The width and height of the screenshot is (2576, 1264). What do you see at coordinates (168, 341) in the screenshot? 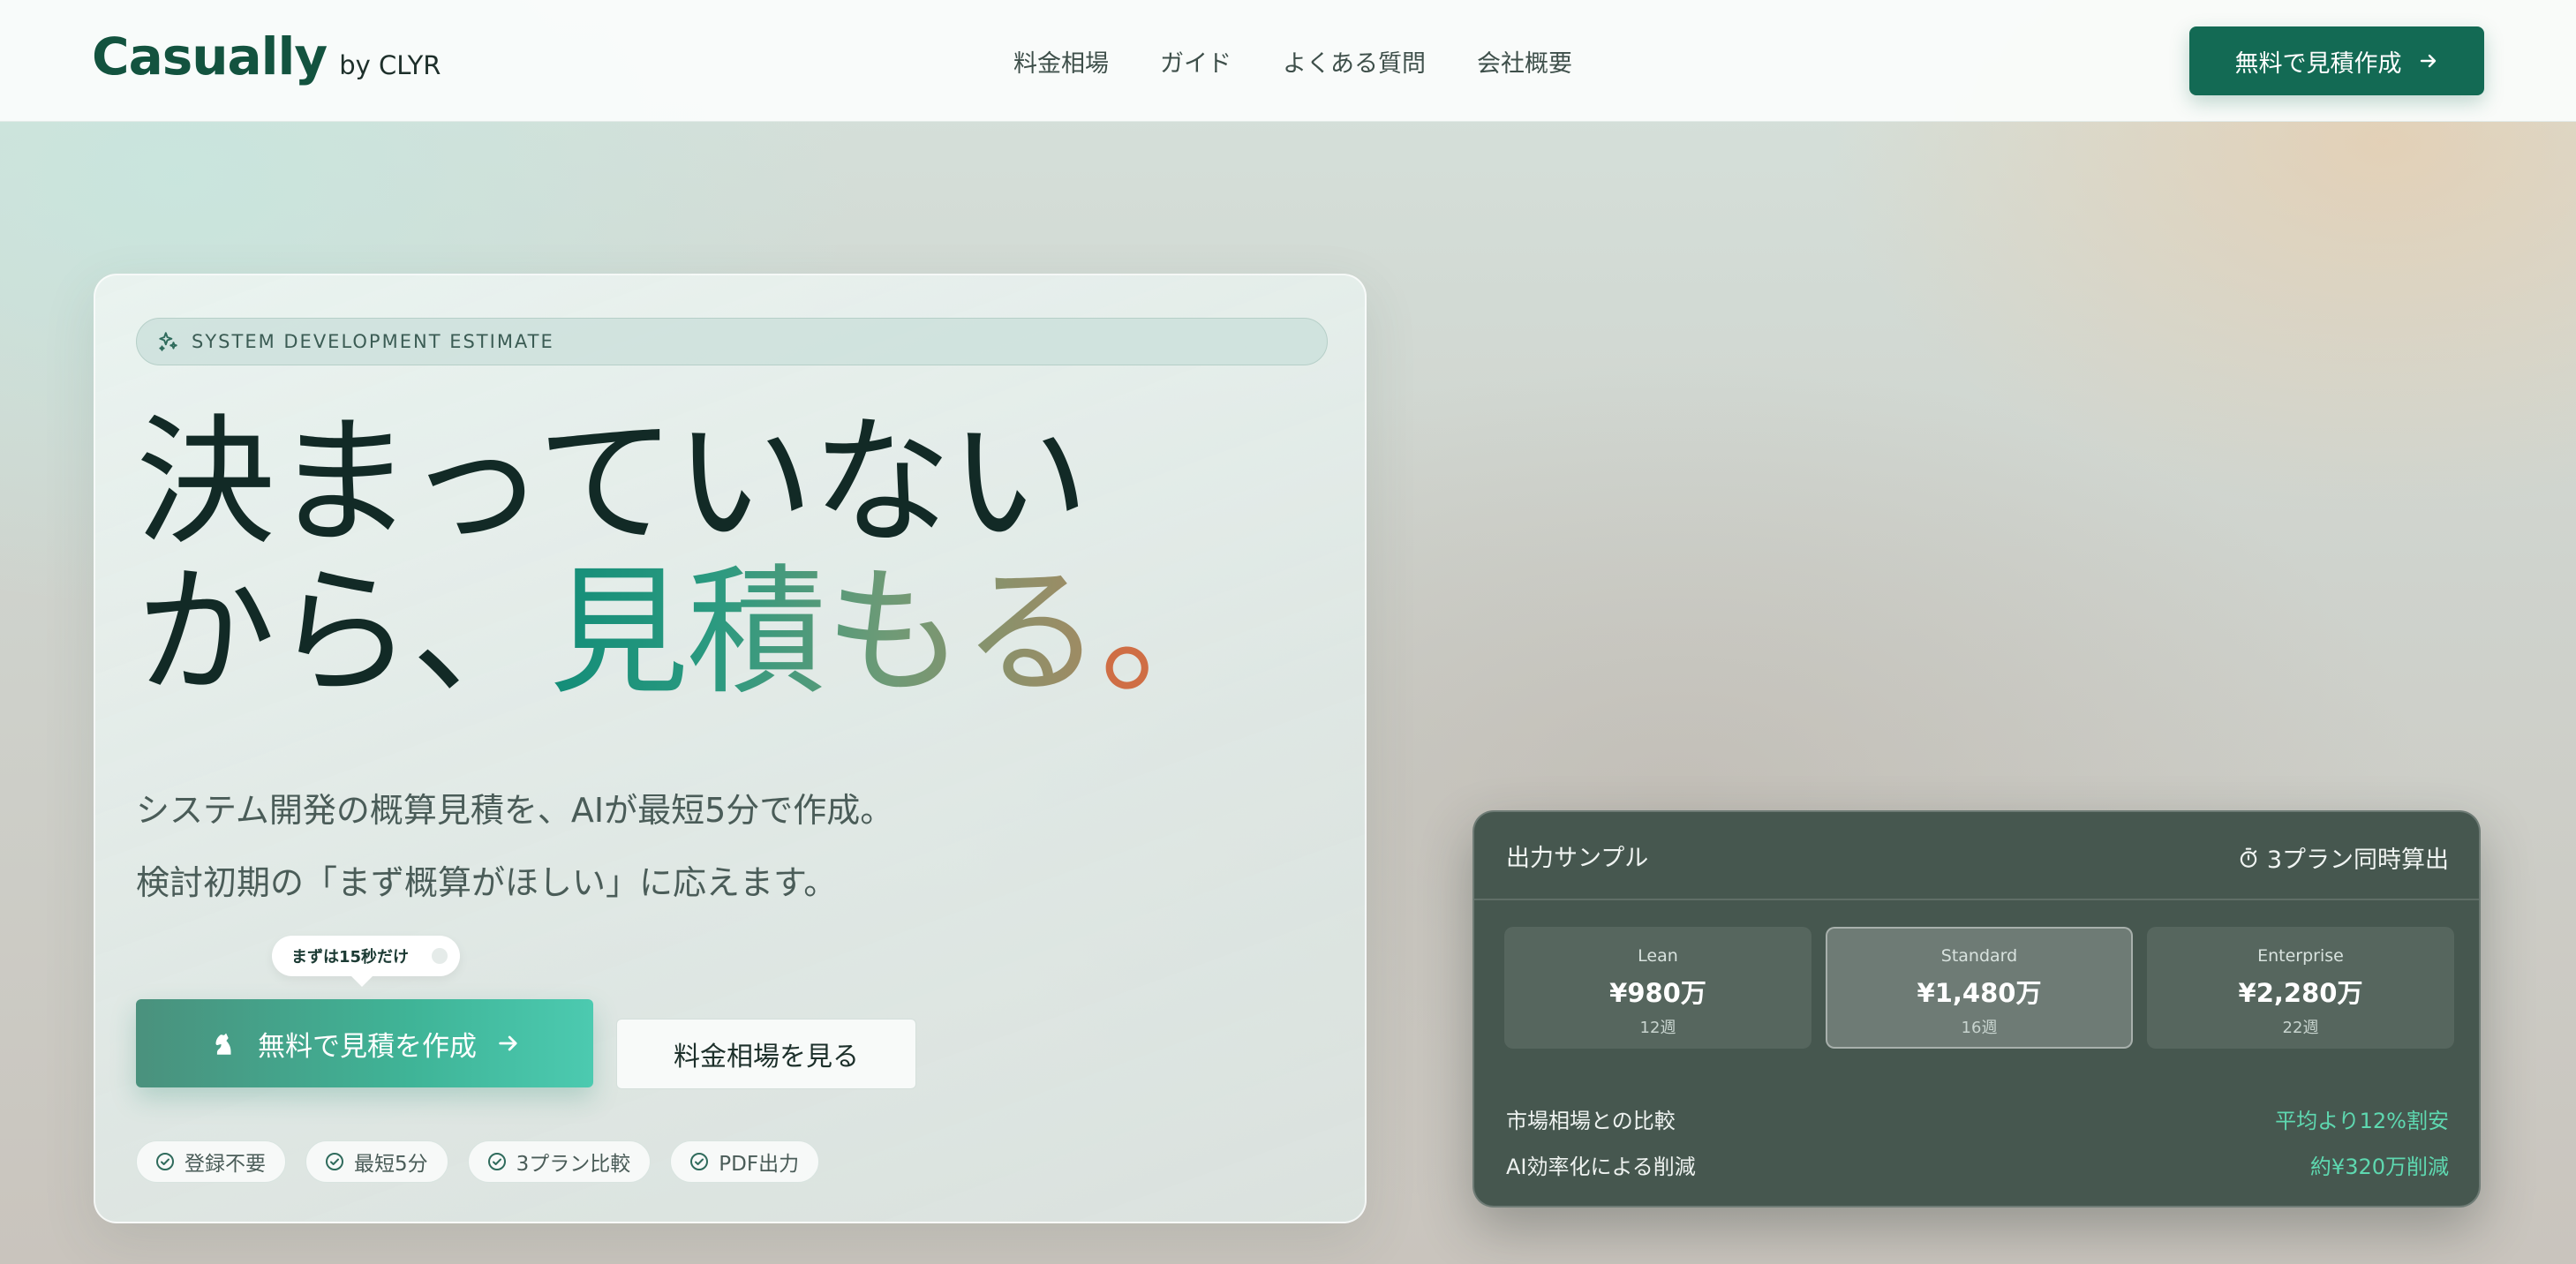
I see `sparkle-icon` at bounding box center [168, 341].